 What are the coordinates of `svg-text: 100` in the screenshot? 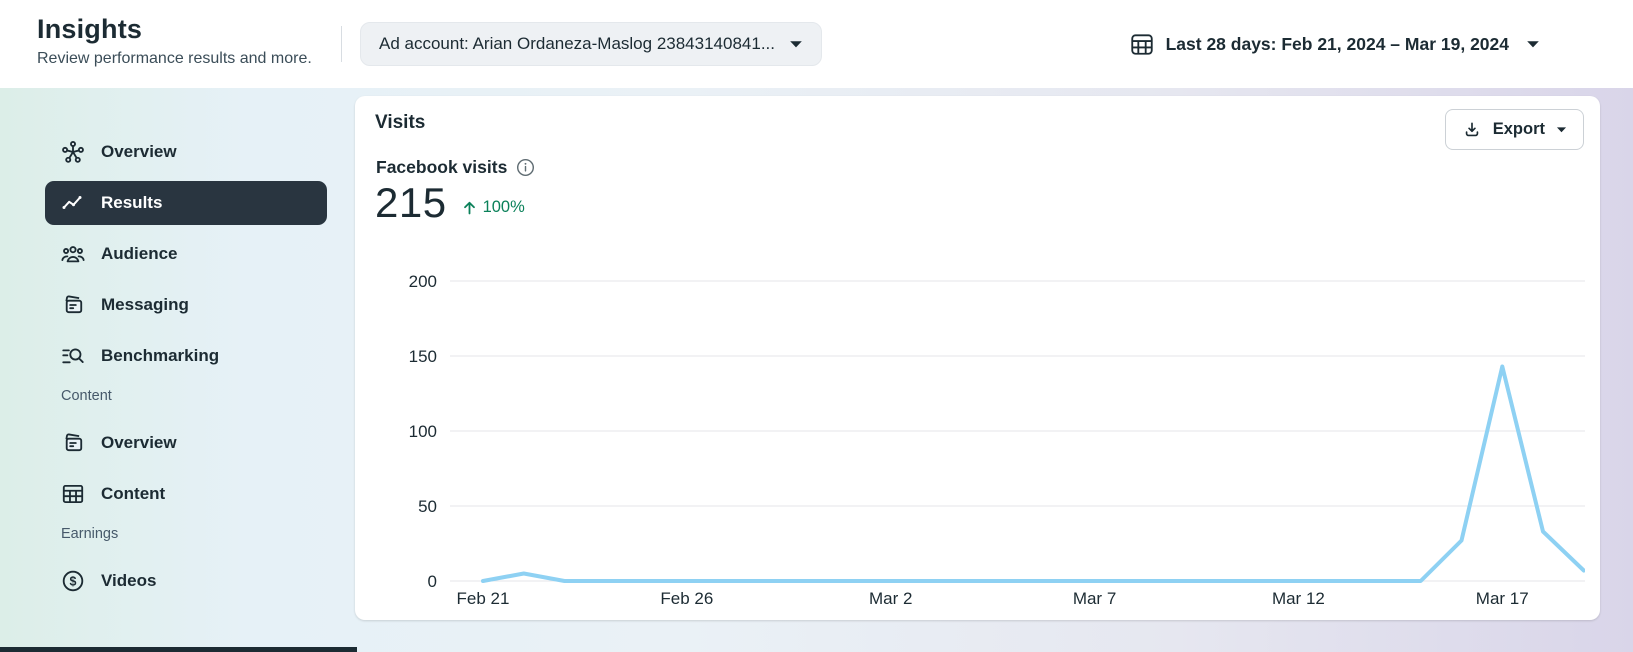 It's located at (423, 431).